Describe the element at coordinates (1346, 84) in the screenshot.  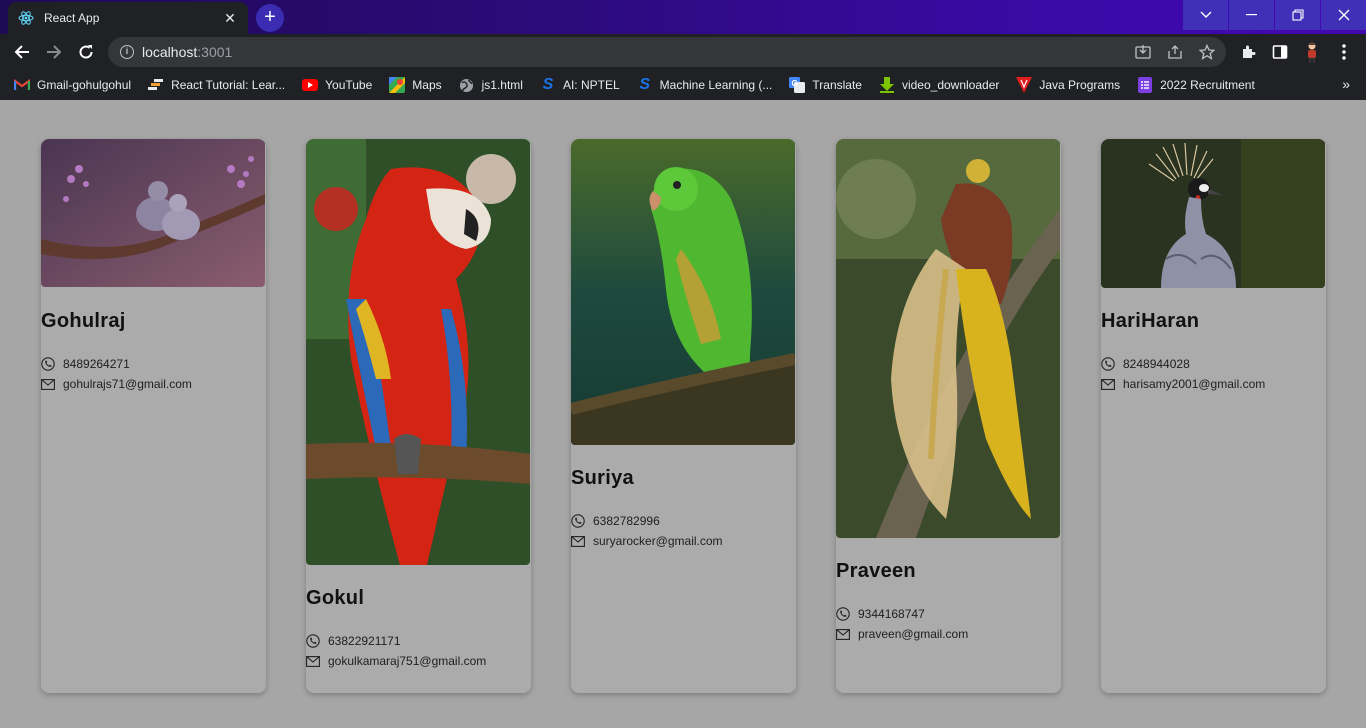
I see `bookmarks-overflow-icon: »` at that location.